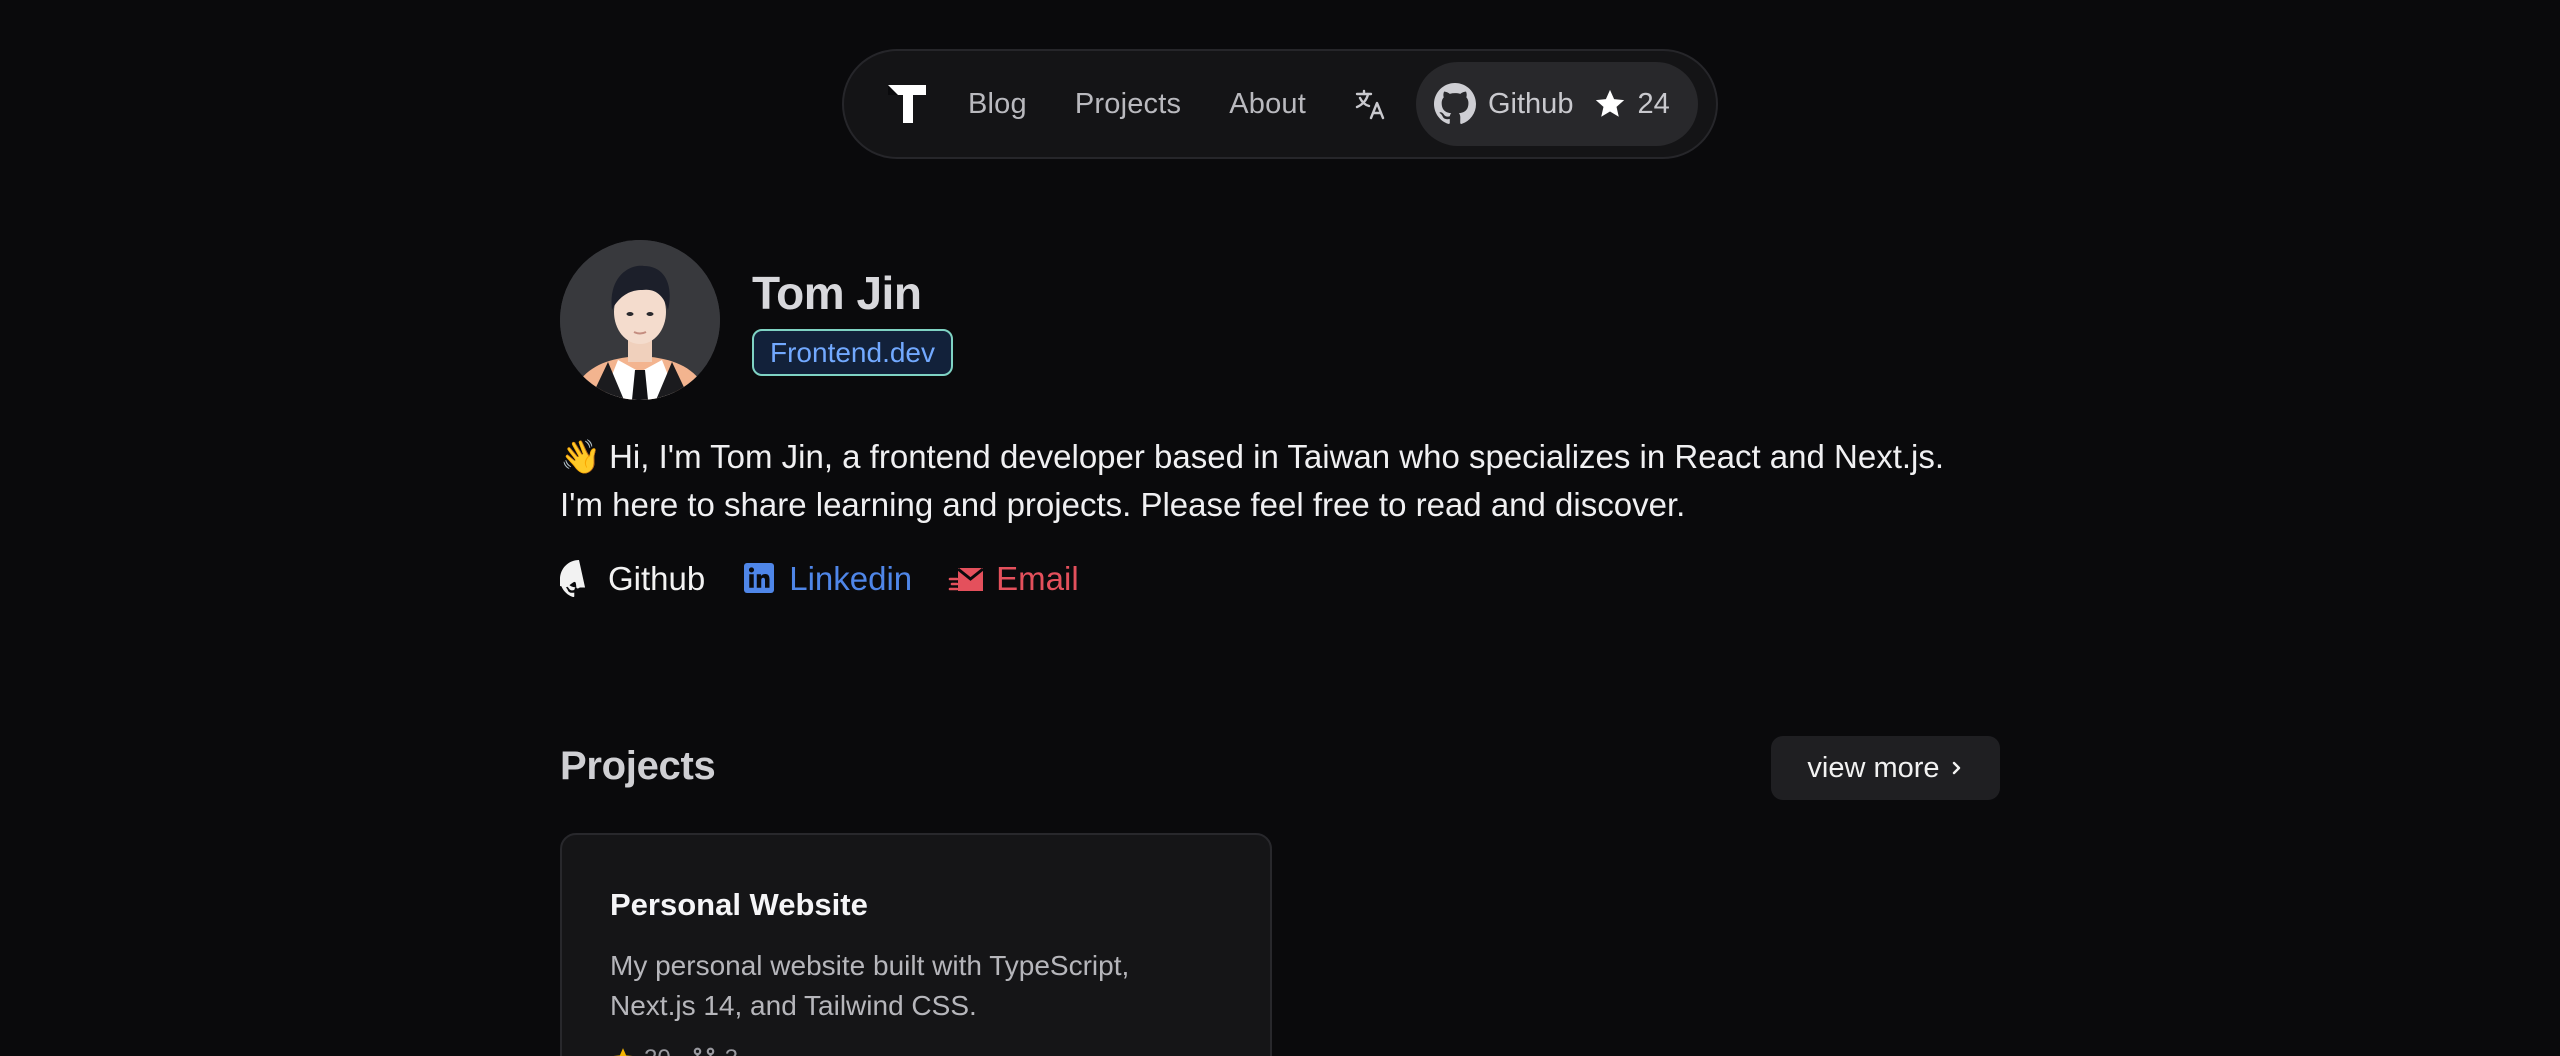 This screenshot has width=2560, height=1056. What do you see at coordinates (739, 904) in the screenshot?
I see `project-card-title: Personal Website` at bounding box center [739, 904].